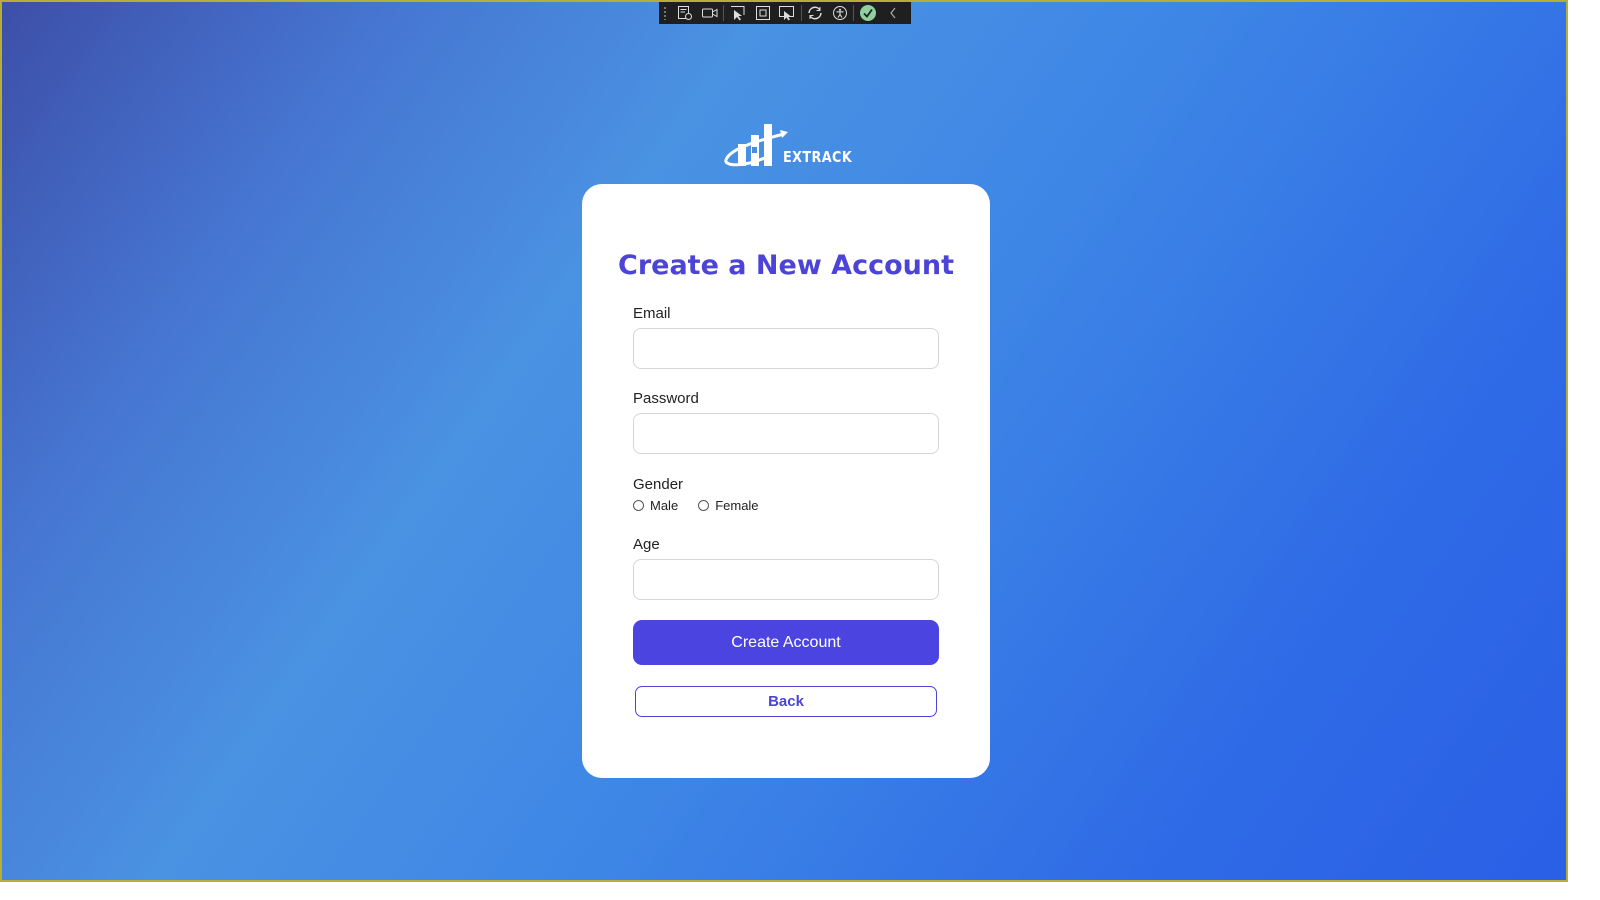  What do you see at coordinates (638, 505) in the screenshot?
I see `radio-button-male` at bounding box center [638, 505].